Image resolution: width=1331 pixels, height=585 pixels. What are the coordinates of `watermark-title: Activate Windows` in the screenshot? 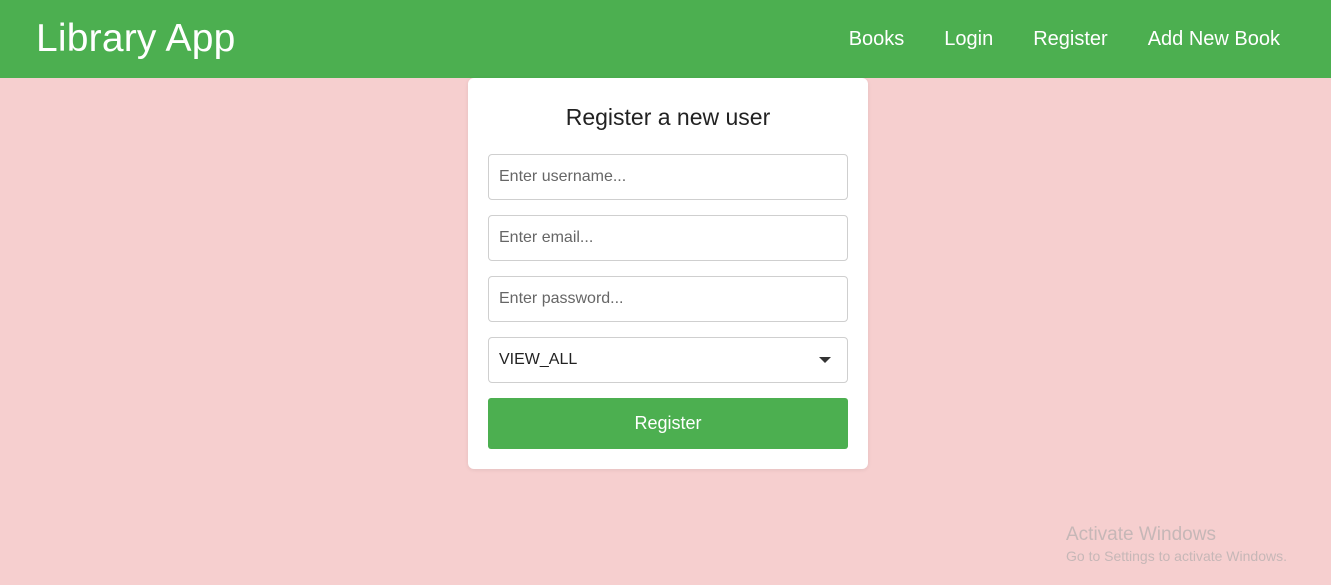 It's located at (1141, 534).